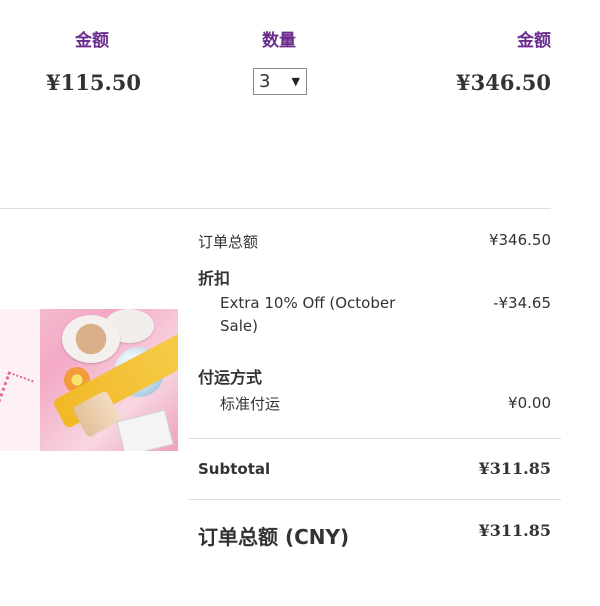  What do you see at coordinates (265, 81) in the screenshot?
I see `quantity-value: 3` at bounding box center [265, 81].